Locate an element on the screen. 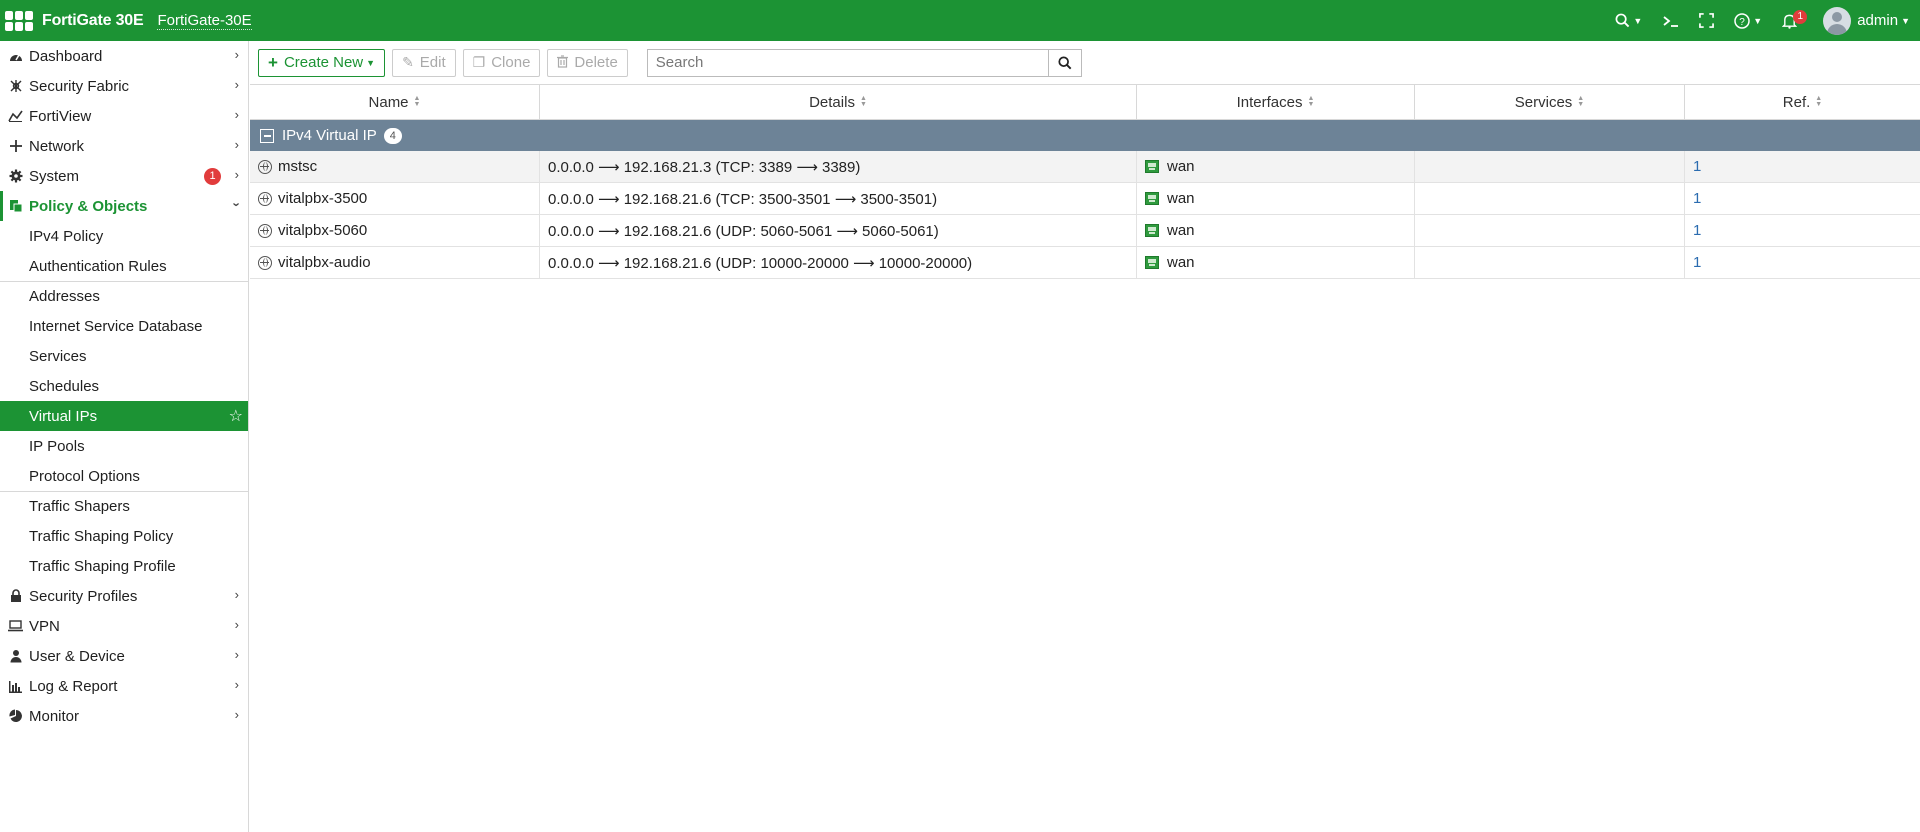 The image size is (1920, 832). sidebar-item-dashboard: Dashboard › is located at coordinates (124, 56).